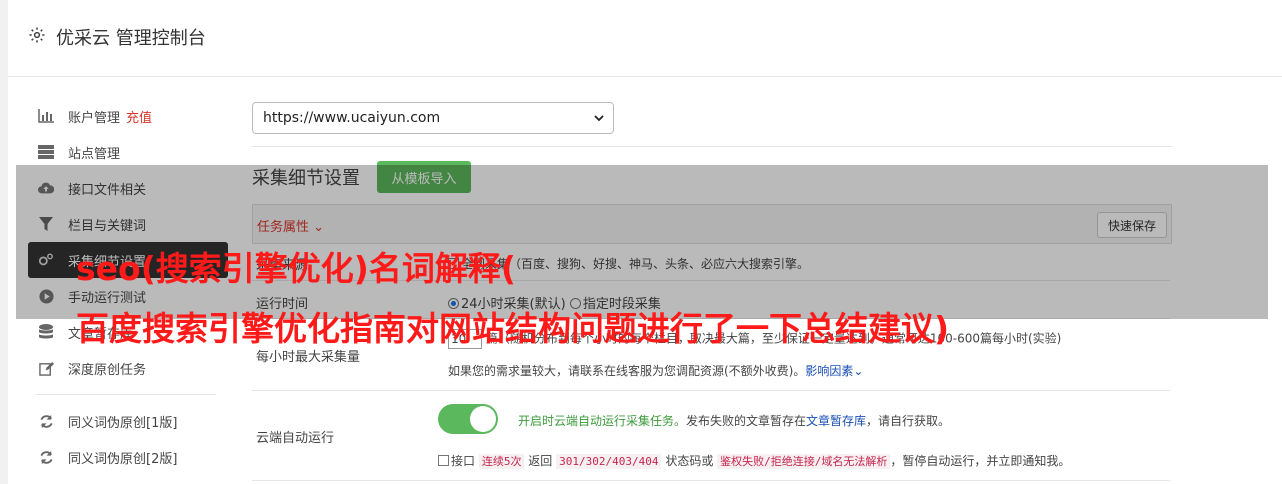  I want to click on sidebar-item-label: 同义词伪原创[1版], so click(123, 423).